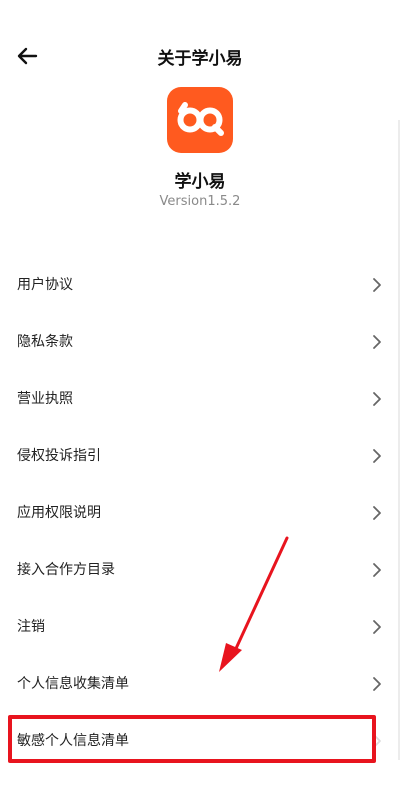 This screenshot has height=786, width=400. Describe the element at coordinates (200, 182) in the screenshot. I see `app-name: 学小易` at that location.